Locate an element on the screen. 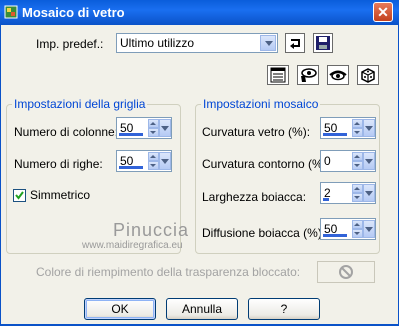 This screenshot has height=326, width=399. eye-hand-icon is located at coordinates (309, 75).